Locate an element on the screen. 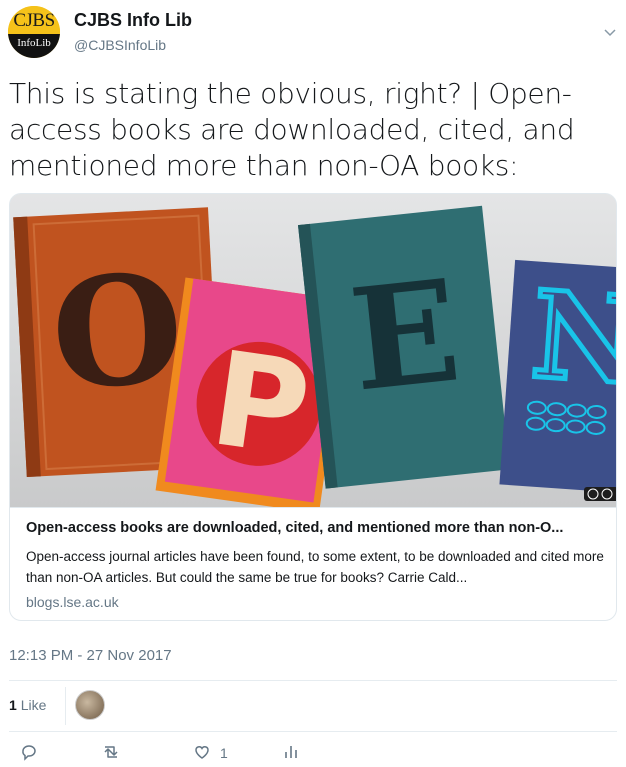 Image resolution: width=626 pixels, height=767 pixels. likes-label: Like is located at coordinates (33, 705).